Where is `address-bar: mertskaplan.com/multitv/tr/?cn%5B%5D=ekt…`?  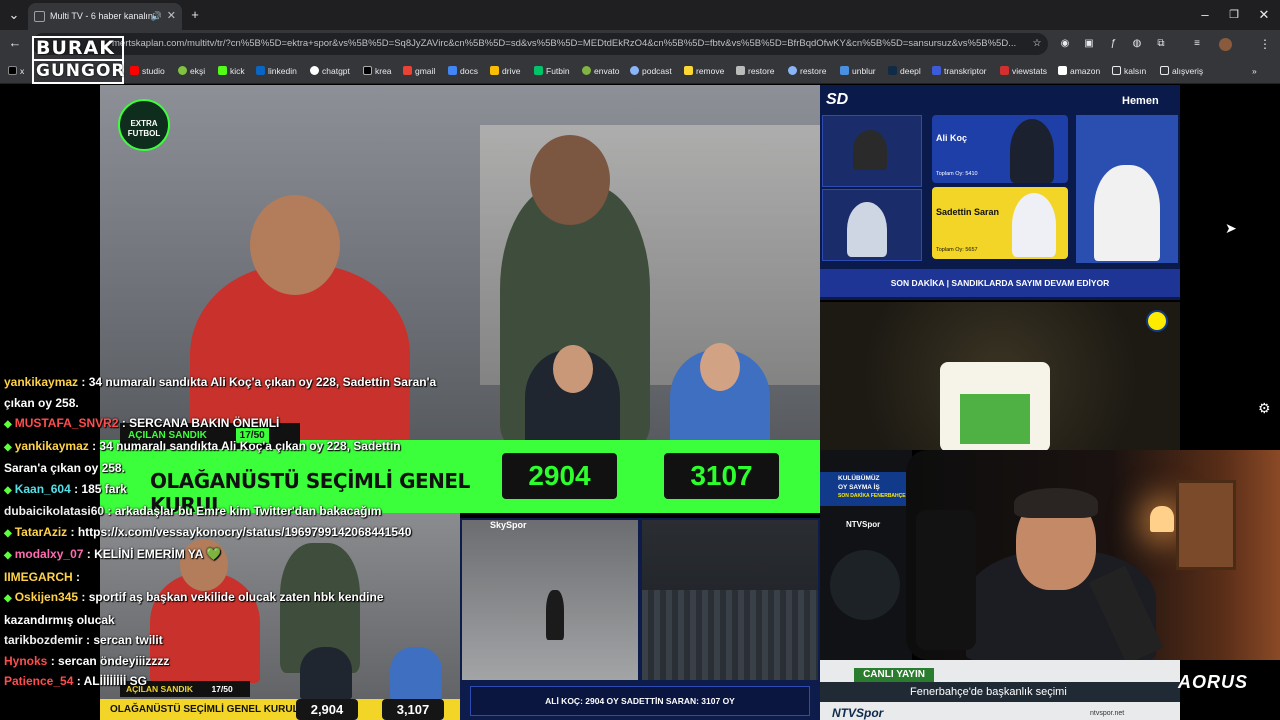
address-bar: mertskaplan.com/multitv/tr/?cn%5B%5D=ekt… is located at coordinates (540, 44).